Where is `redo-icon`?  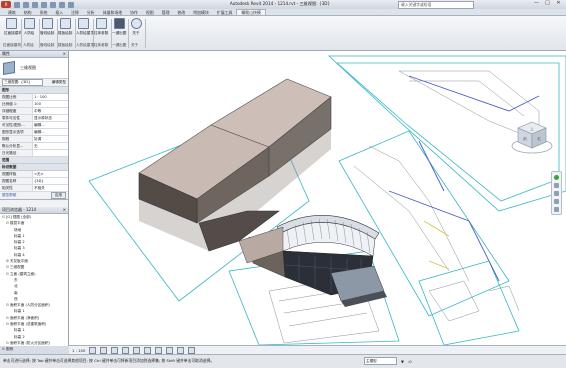
redo-icon is located at coordinates (44, 4).